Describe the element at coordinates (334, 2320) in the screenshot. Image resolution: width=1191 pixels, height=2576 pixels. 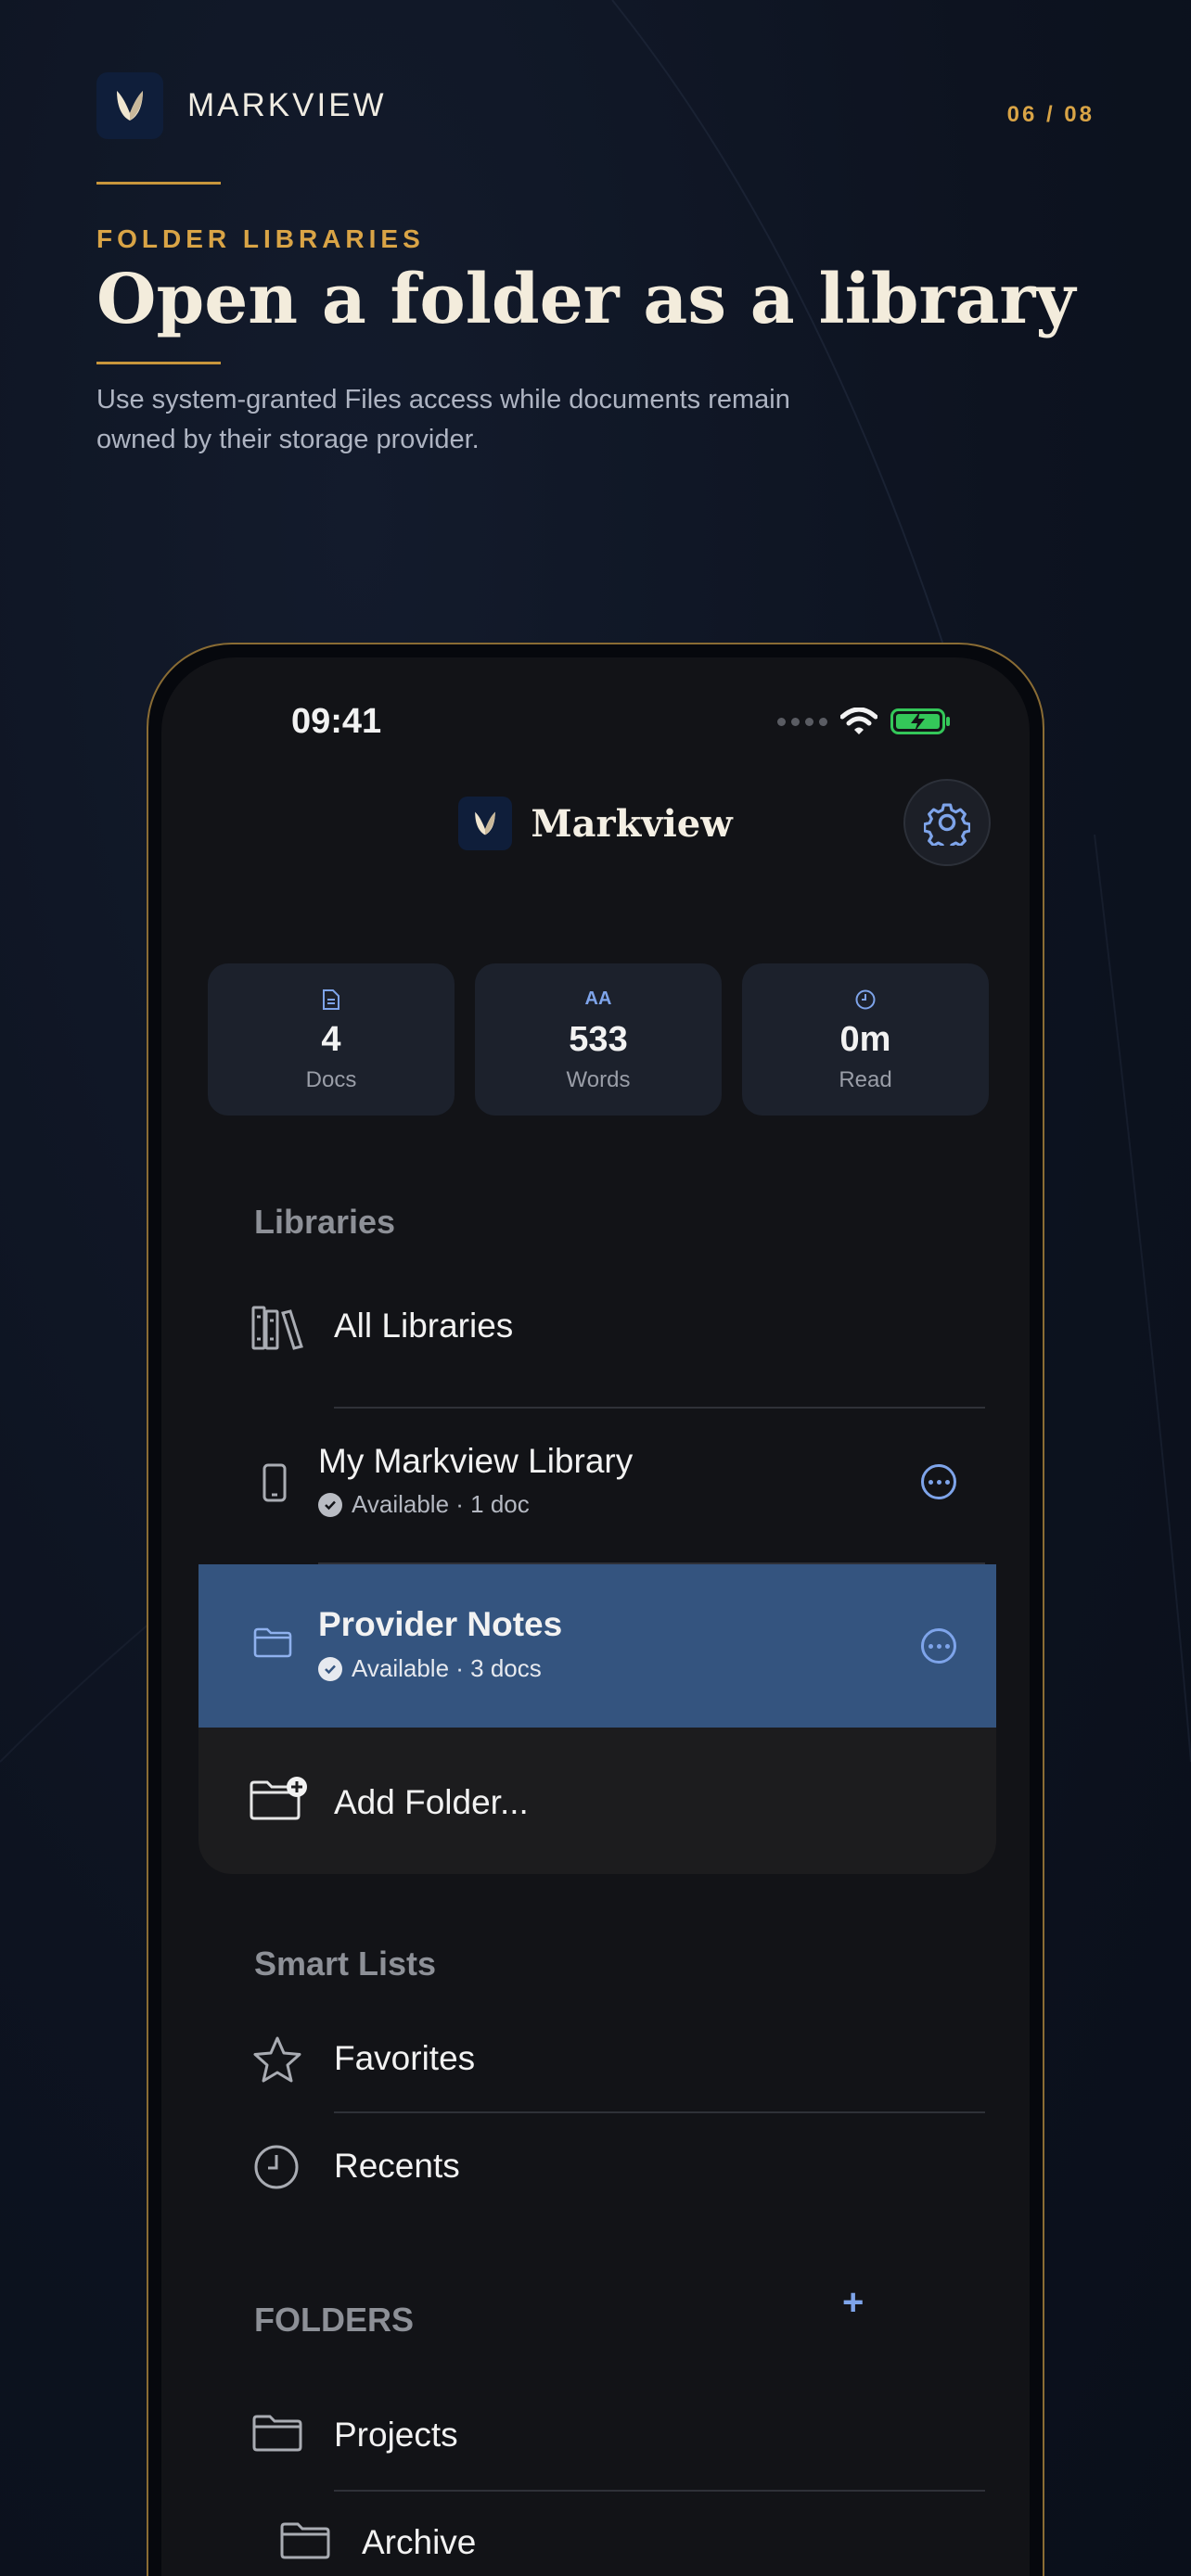
I see `section-title-folders: FOLDERS` at that location.